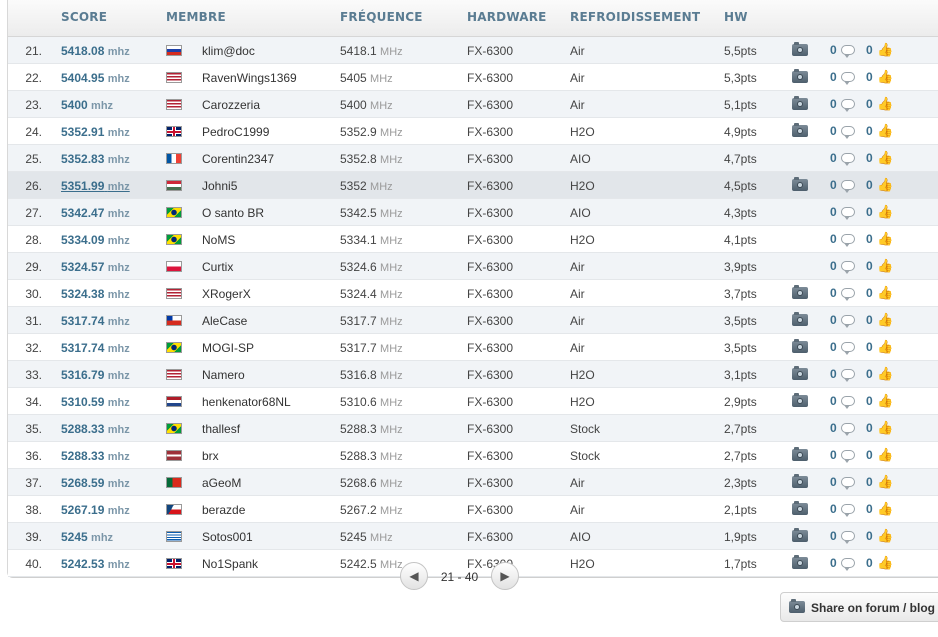  What do you see at coordinates (95, 402) in the screenshot?
I see `score-link: 5310.59 mhz` at bounding box center [95, 402].